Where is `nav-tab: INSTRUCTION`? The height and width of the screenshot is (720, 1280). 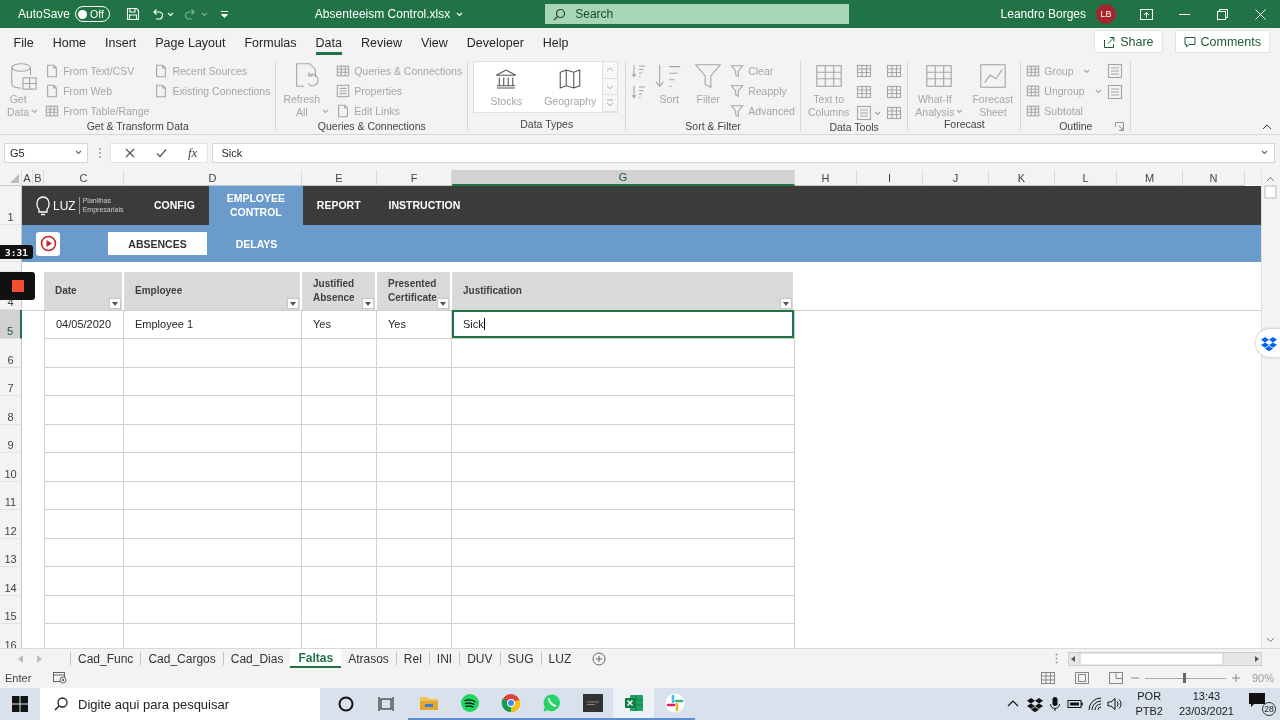 nav-tab: INSTRUCTION is located at coordinates (424, 205).